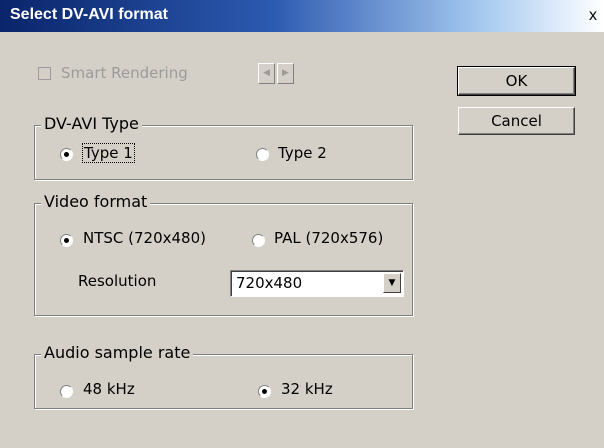 This screenshot has width=604, height=448. Describe the element at coordinates (307, 389) in the screenshot. I see `32khz-label: 32 kHz` at that location.